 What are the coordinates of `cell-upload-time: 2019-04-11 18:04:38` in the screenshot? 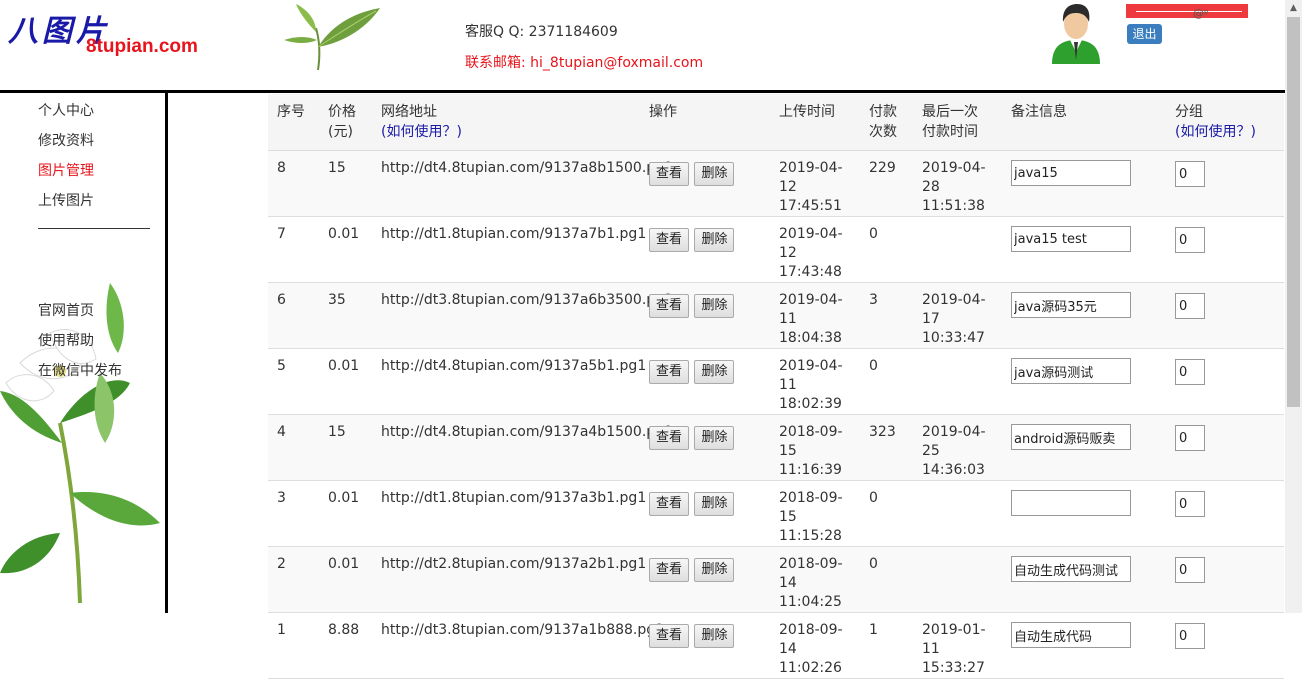 It's located at (815, 315).